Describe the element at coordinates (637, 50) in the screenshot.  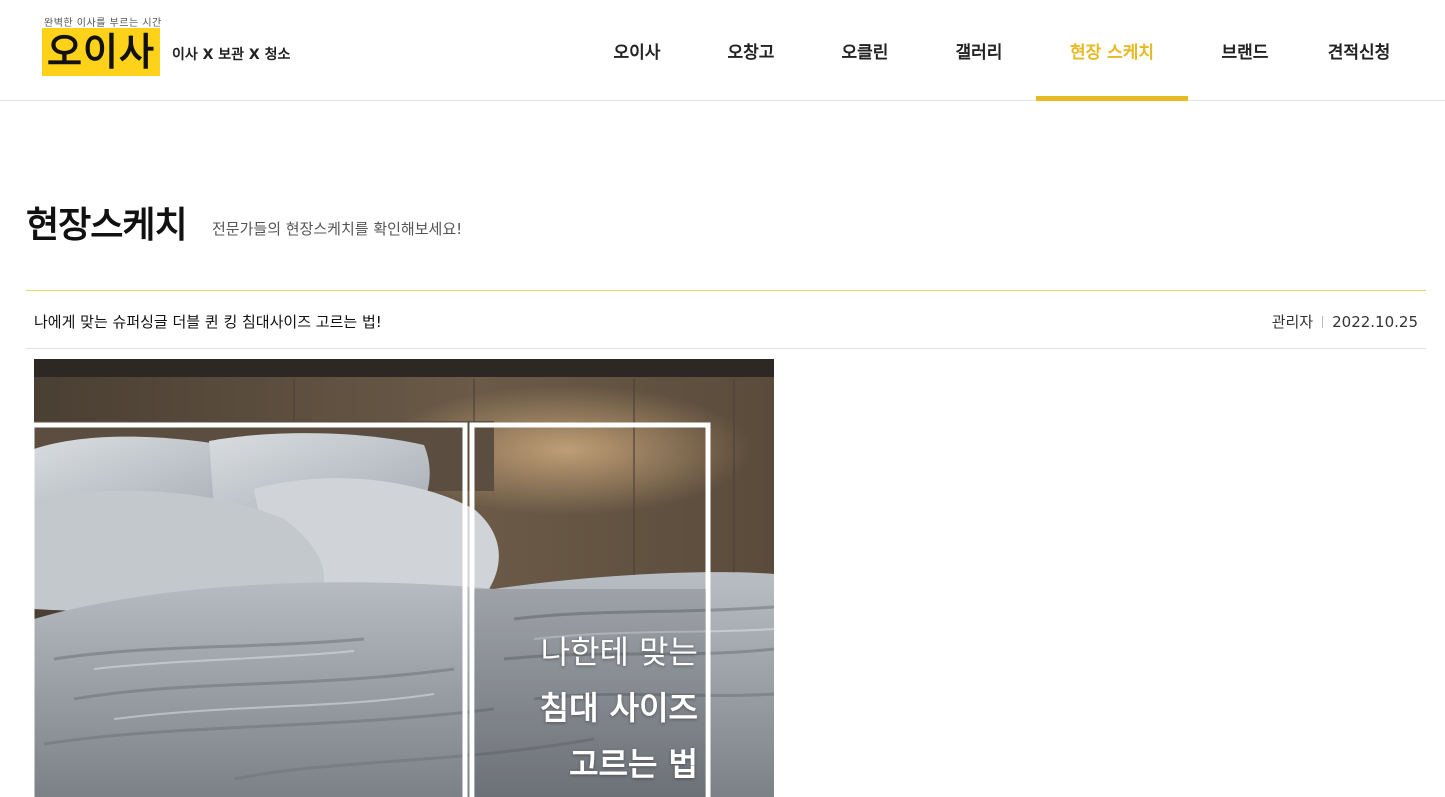
I see `nav-item-oisa: 오이사` at that location.